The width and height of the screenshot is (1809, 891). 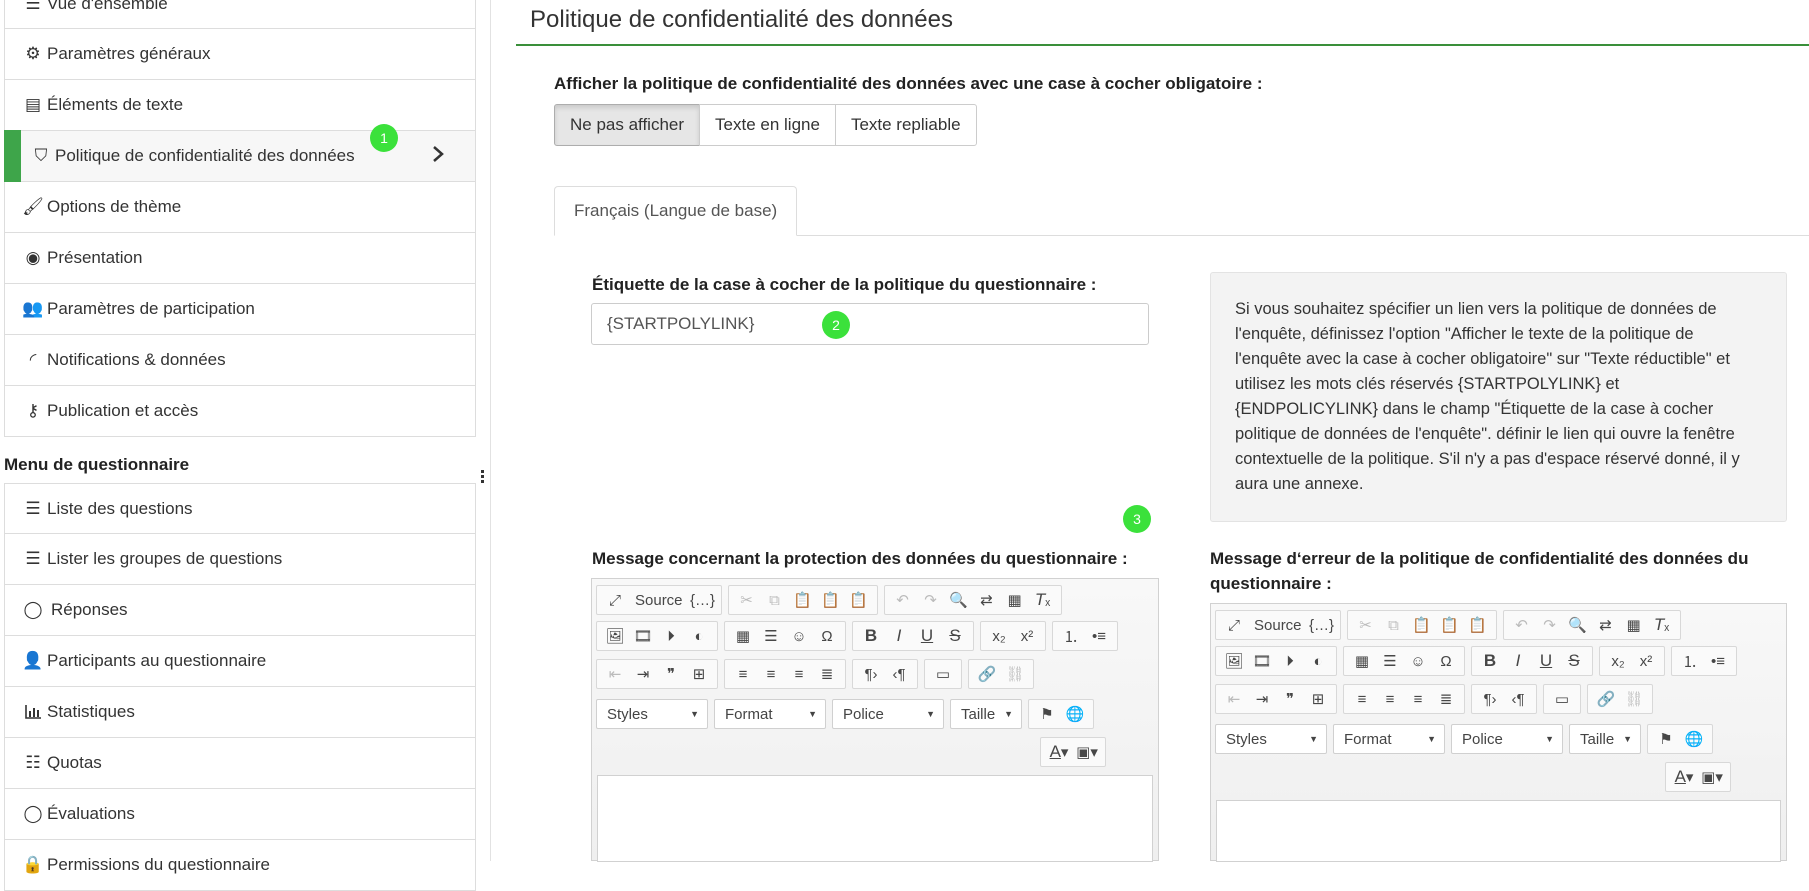 I want to click on template-icon: ▭, so click(x=943, y=674).